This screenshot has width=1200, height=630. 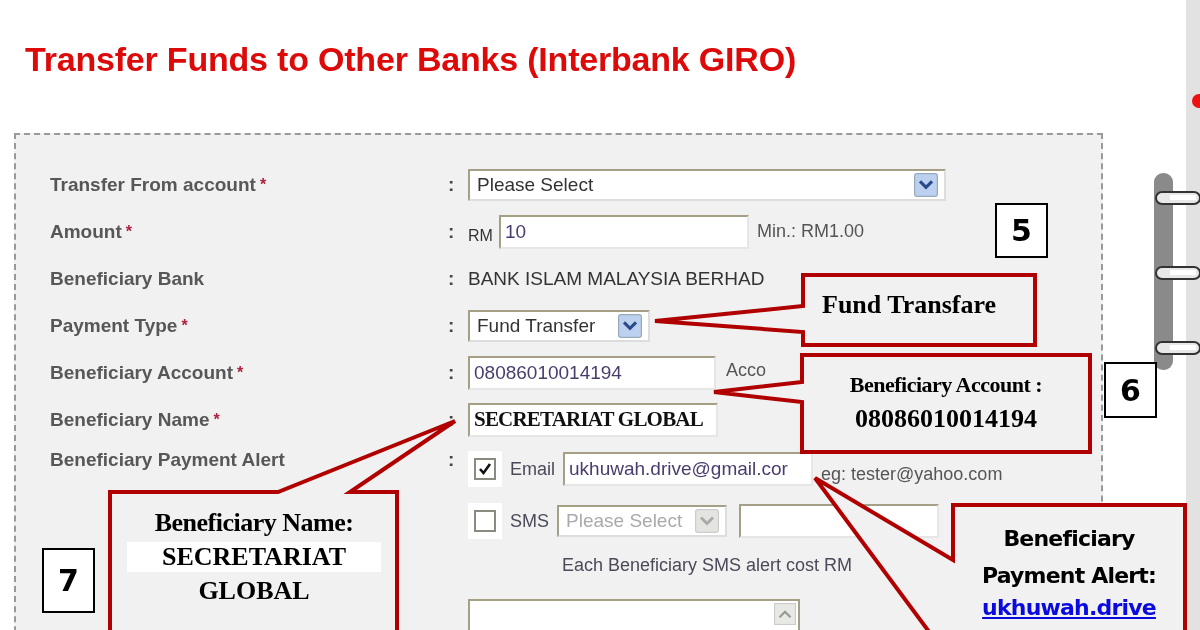 What do you see at coordinates (254, 591) in the screenshot?
I see `beneficiary-name: GLOBAL` at bounding box center [254, 591].